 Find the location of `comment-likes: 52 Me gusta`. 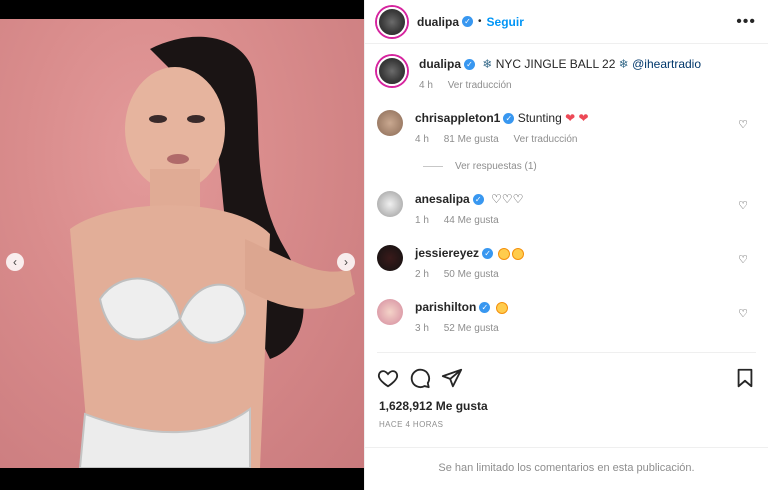

comment-likes: 52 Me gusta is located at coordinates (471, 328).